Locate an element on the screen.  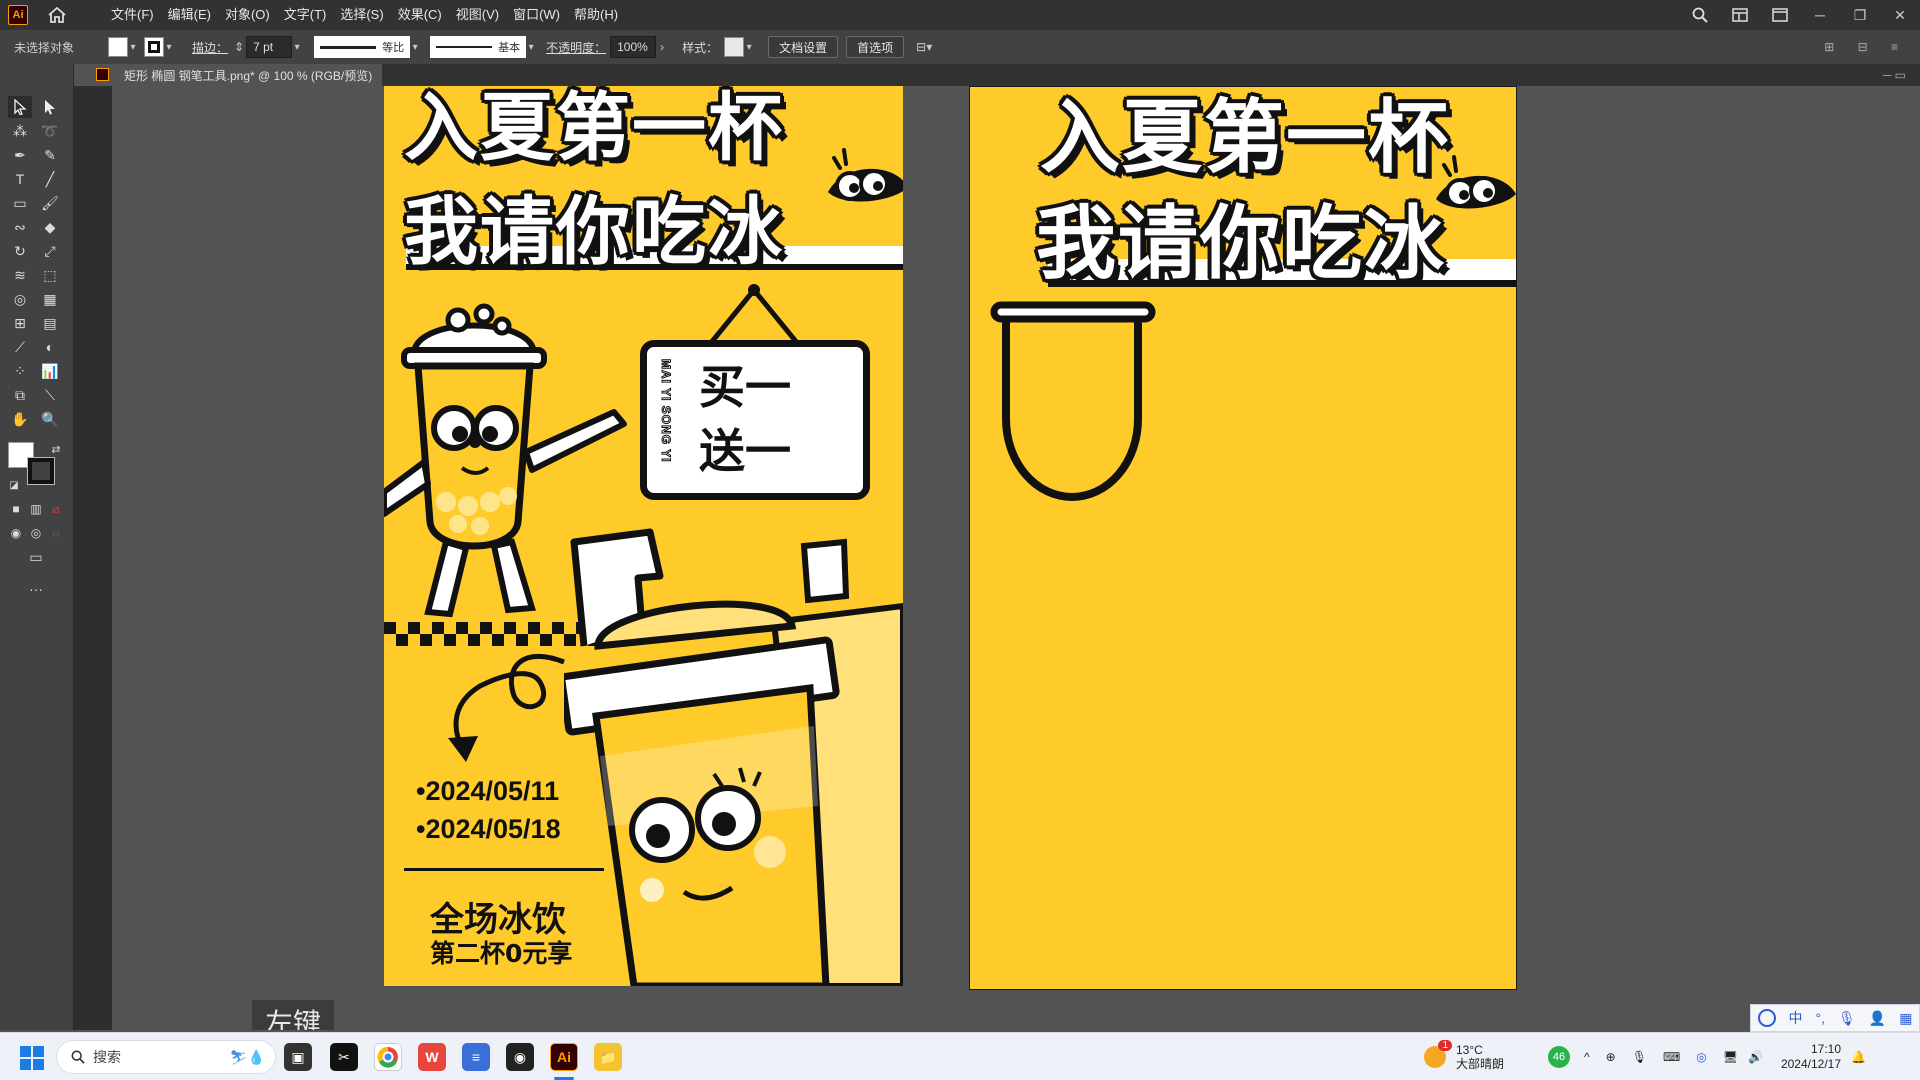
type-tool-icon: T is located at coordinates (20, 179).